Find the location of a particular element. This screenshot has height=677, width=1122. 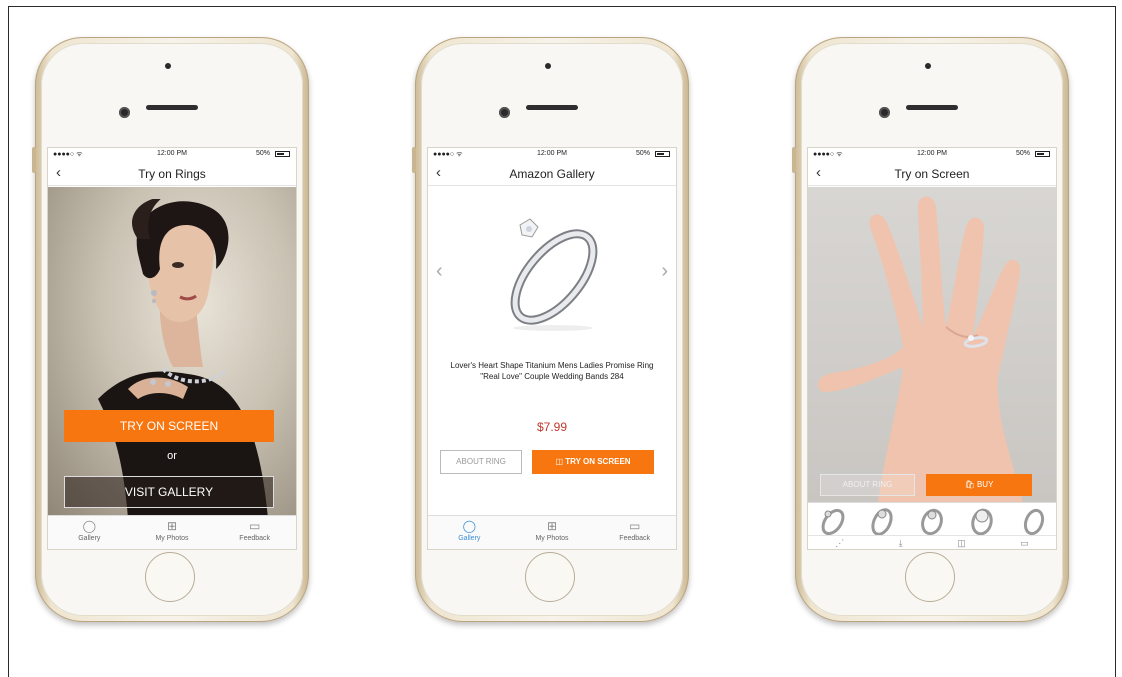

download-icon: ⤓ is located at coordinates (901, 542).